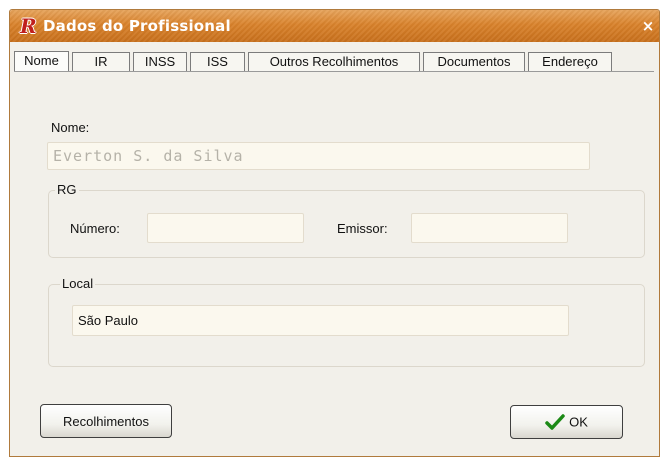 The image size is (668, 464). What do you see at coordinates (474, 61) in the screenshot?
I see `tab-documentos: Documentos` at bounding box center [474, 61].